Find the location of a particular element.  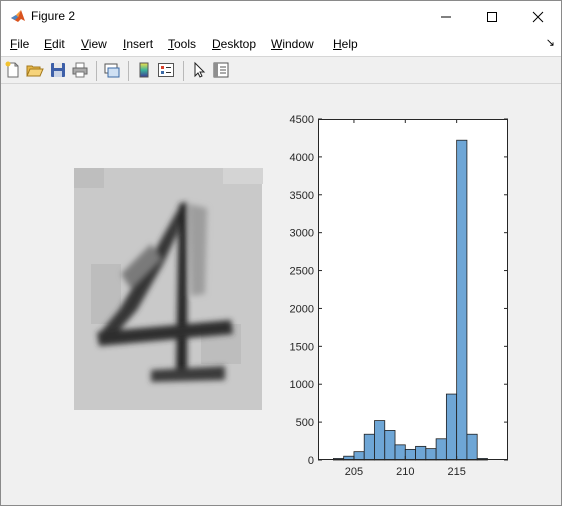

close-icon is located at coordinates (538, 17).